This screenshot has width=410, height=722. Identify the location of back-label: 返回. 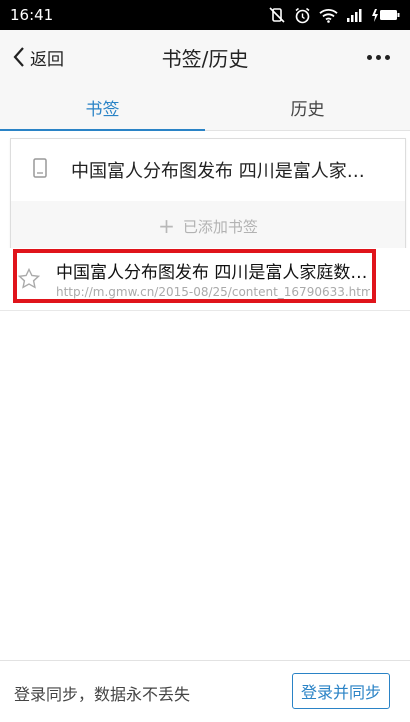
(47, 59).